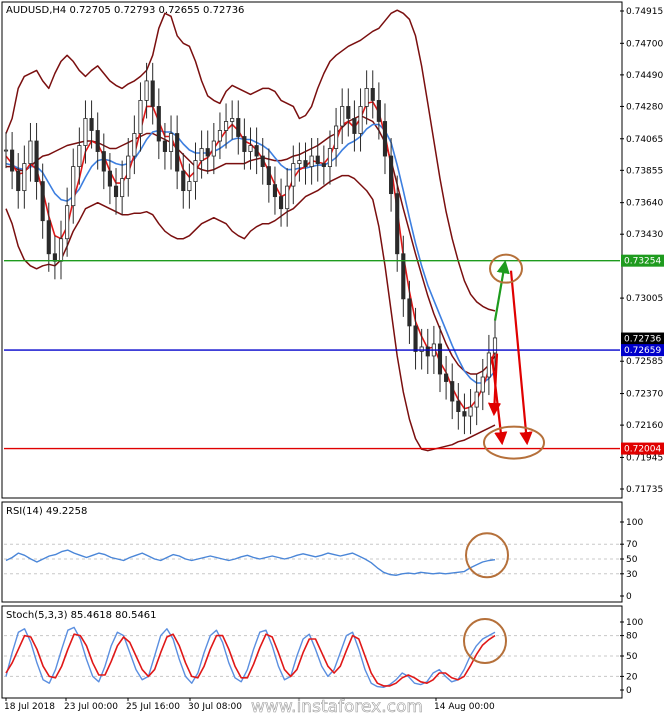  I want to click on price-tick-label: 0.74490, so click(644, 76).